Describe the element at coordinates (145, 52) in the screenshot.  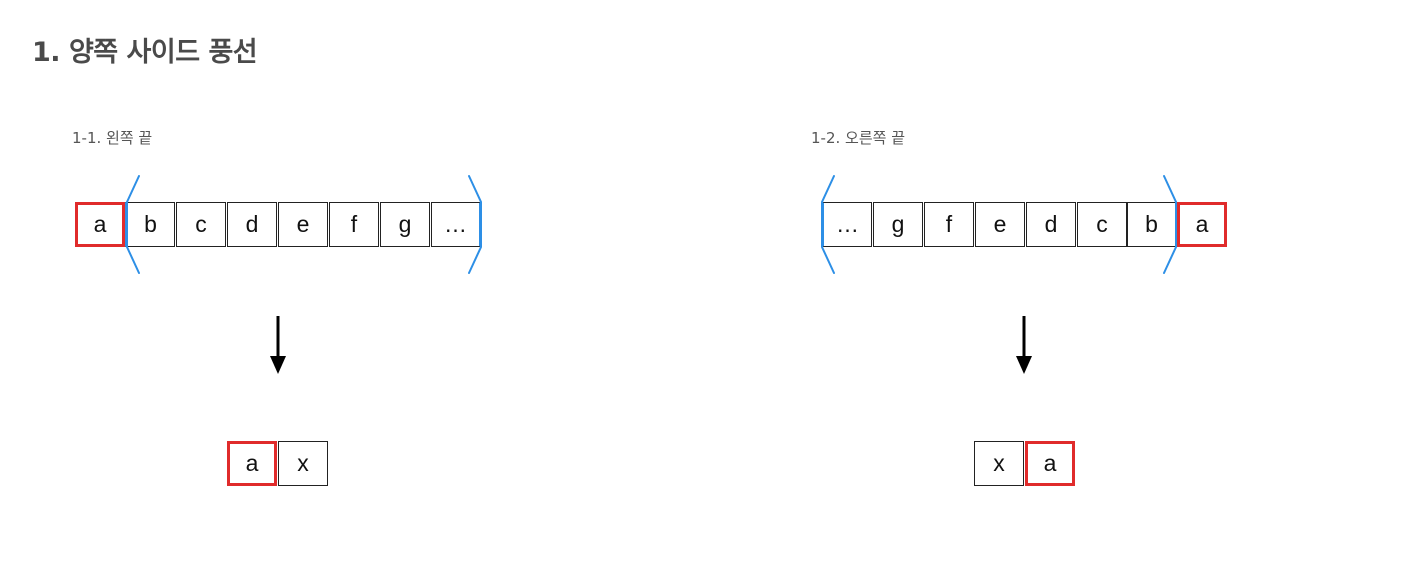
I see `page-title: 1. 양쪽 사이드 풍선` at that location.